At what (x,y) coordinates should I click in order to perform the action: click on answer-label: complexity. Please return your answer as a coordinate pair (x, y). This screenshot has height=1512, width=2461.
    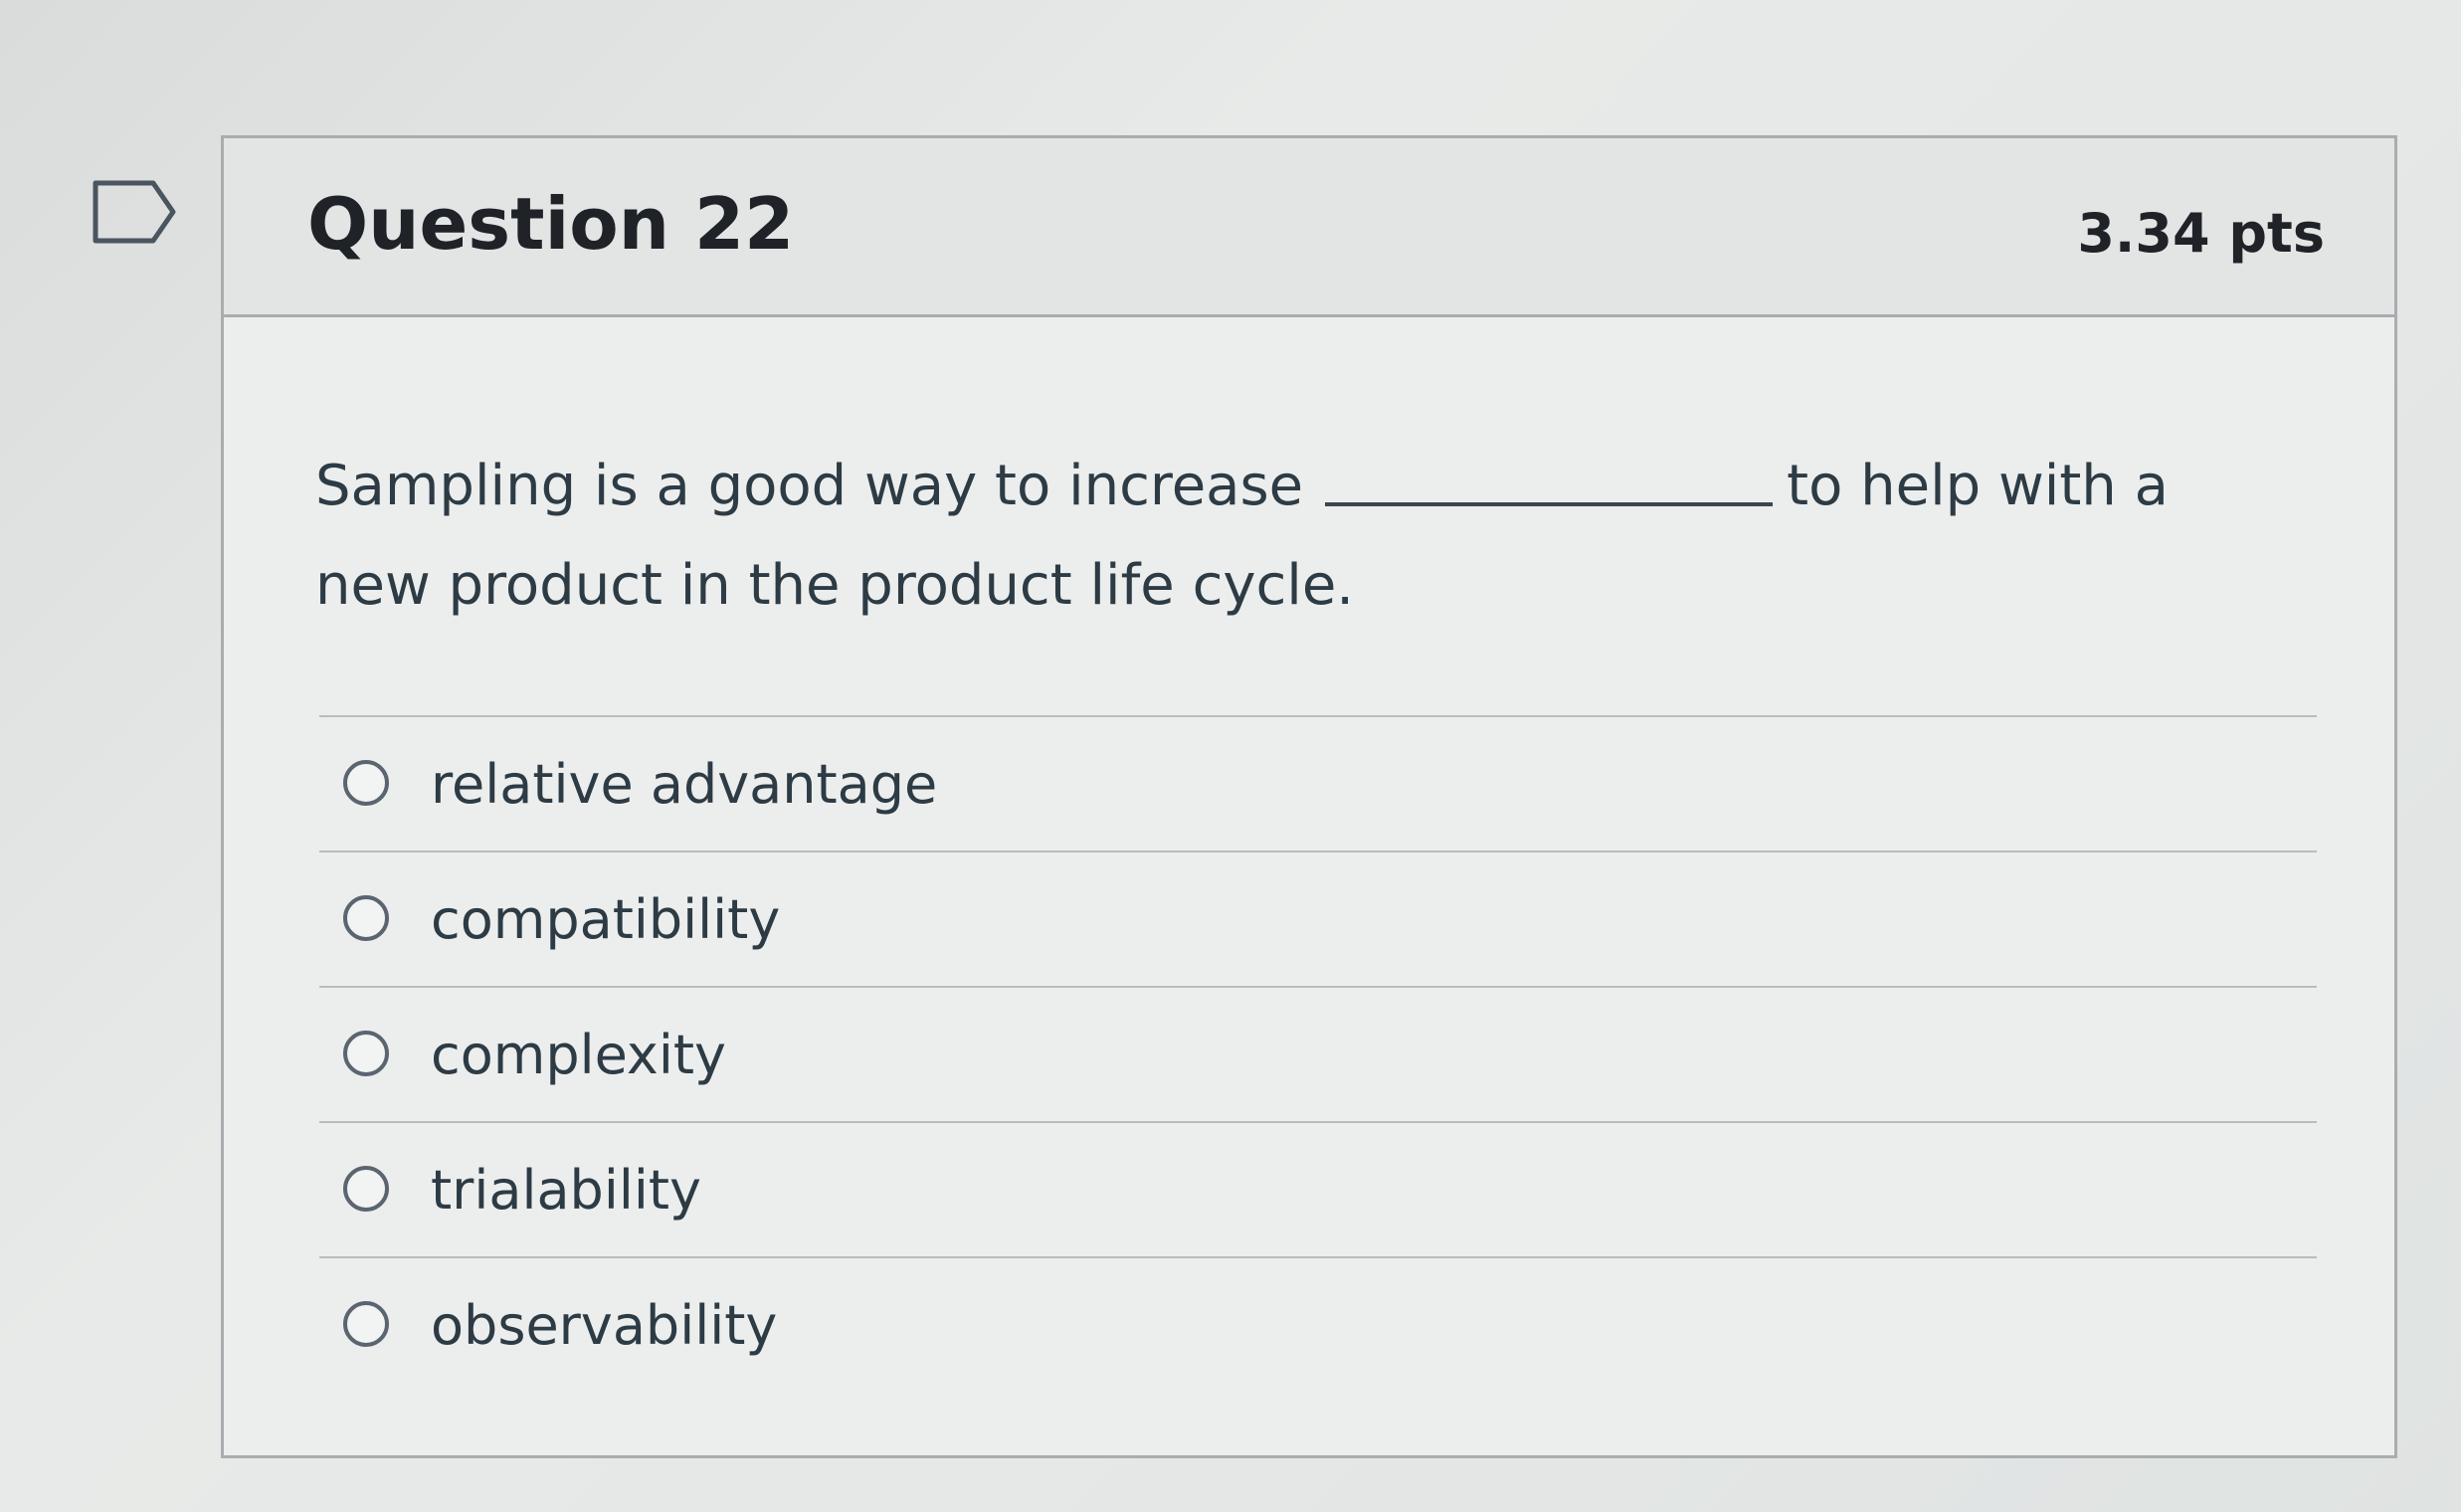
    Looking at the image, I should click on (578, 1055).